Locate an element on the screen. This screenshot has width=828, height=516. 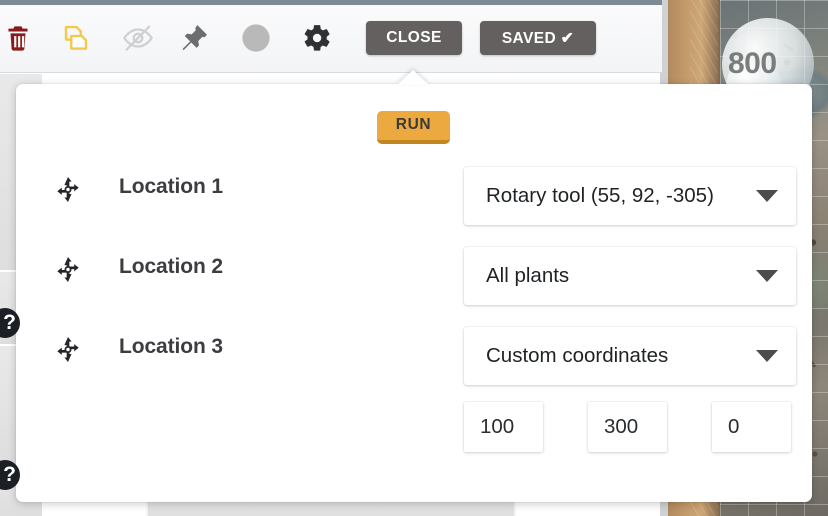
coordinate-y-input is located at coordinates (627, 427).